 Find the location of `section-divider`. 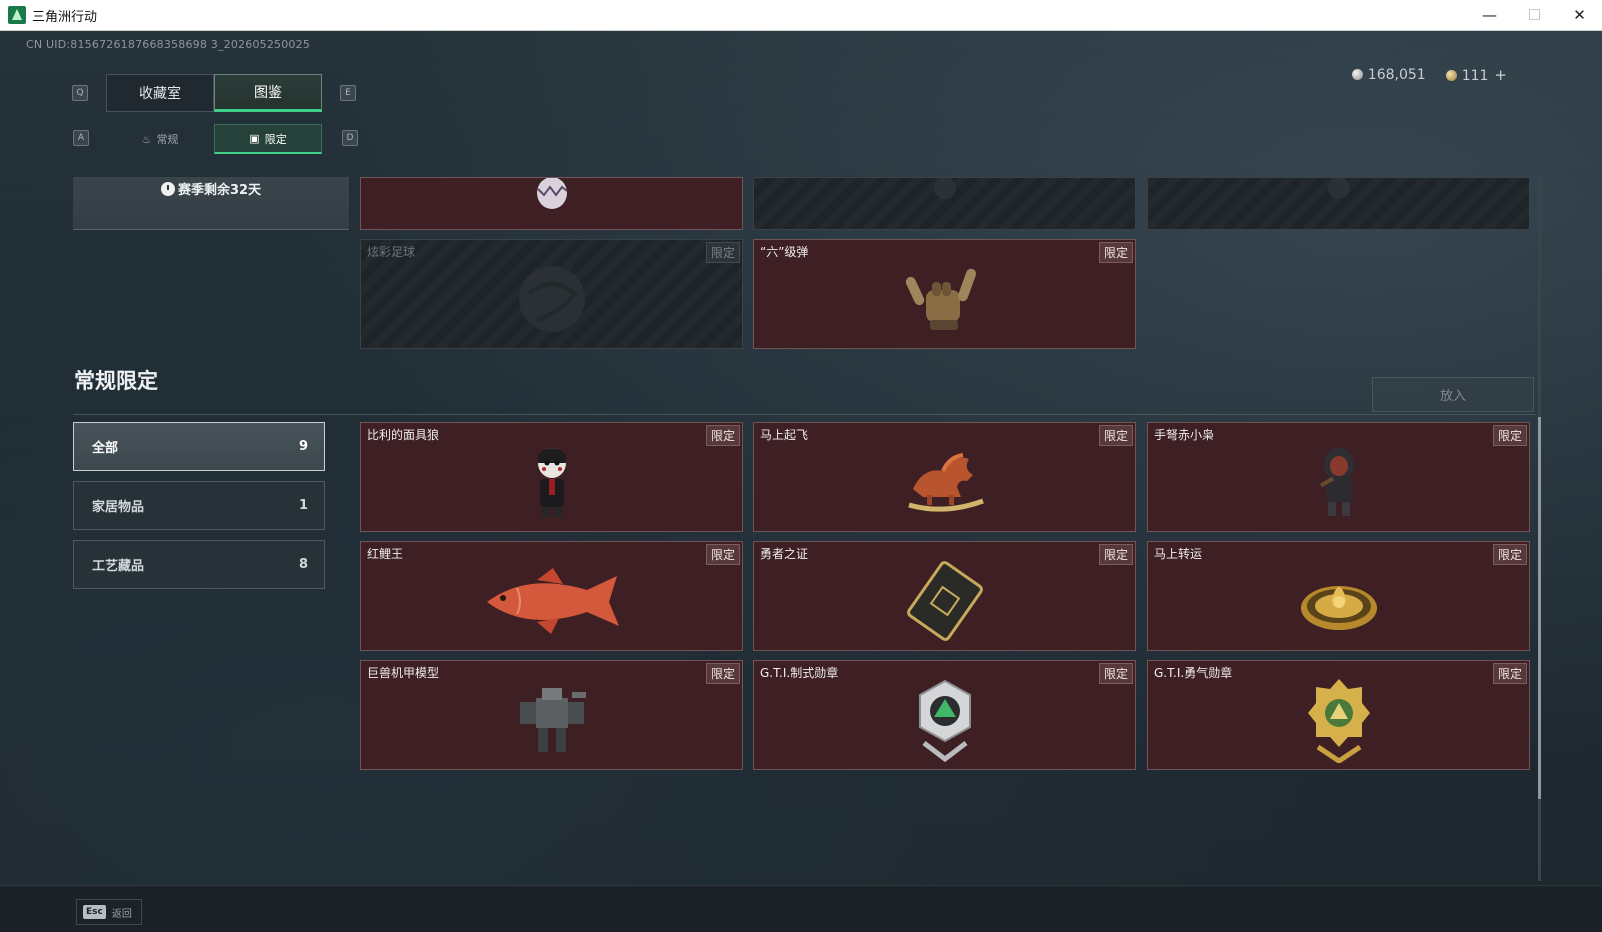

section-divider is located at coordinates (804, 414).